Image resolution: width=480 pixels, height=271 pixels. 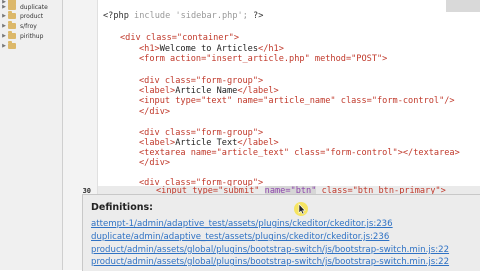 What do you see at coordinates (149, 49) in the screenshot?
I see `h1-open-tag: <h1>` at bounding box center [149, 49].